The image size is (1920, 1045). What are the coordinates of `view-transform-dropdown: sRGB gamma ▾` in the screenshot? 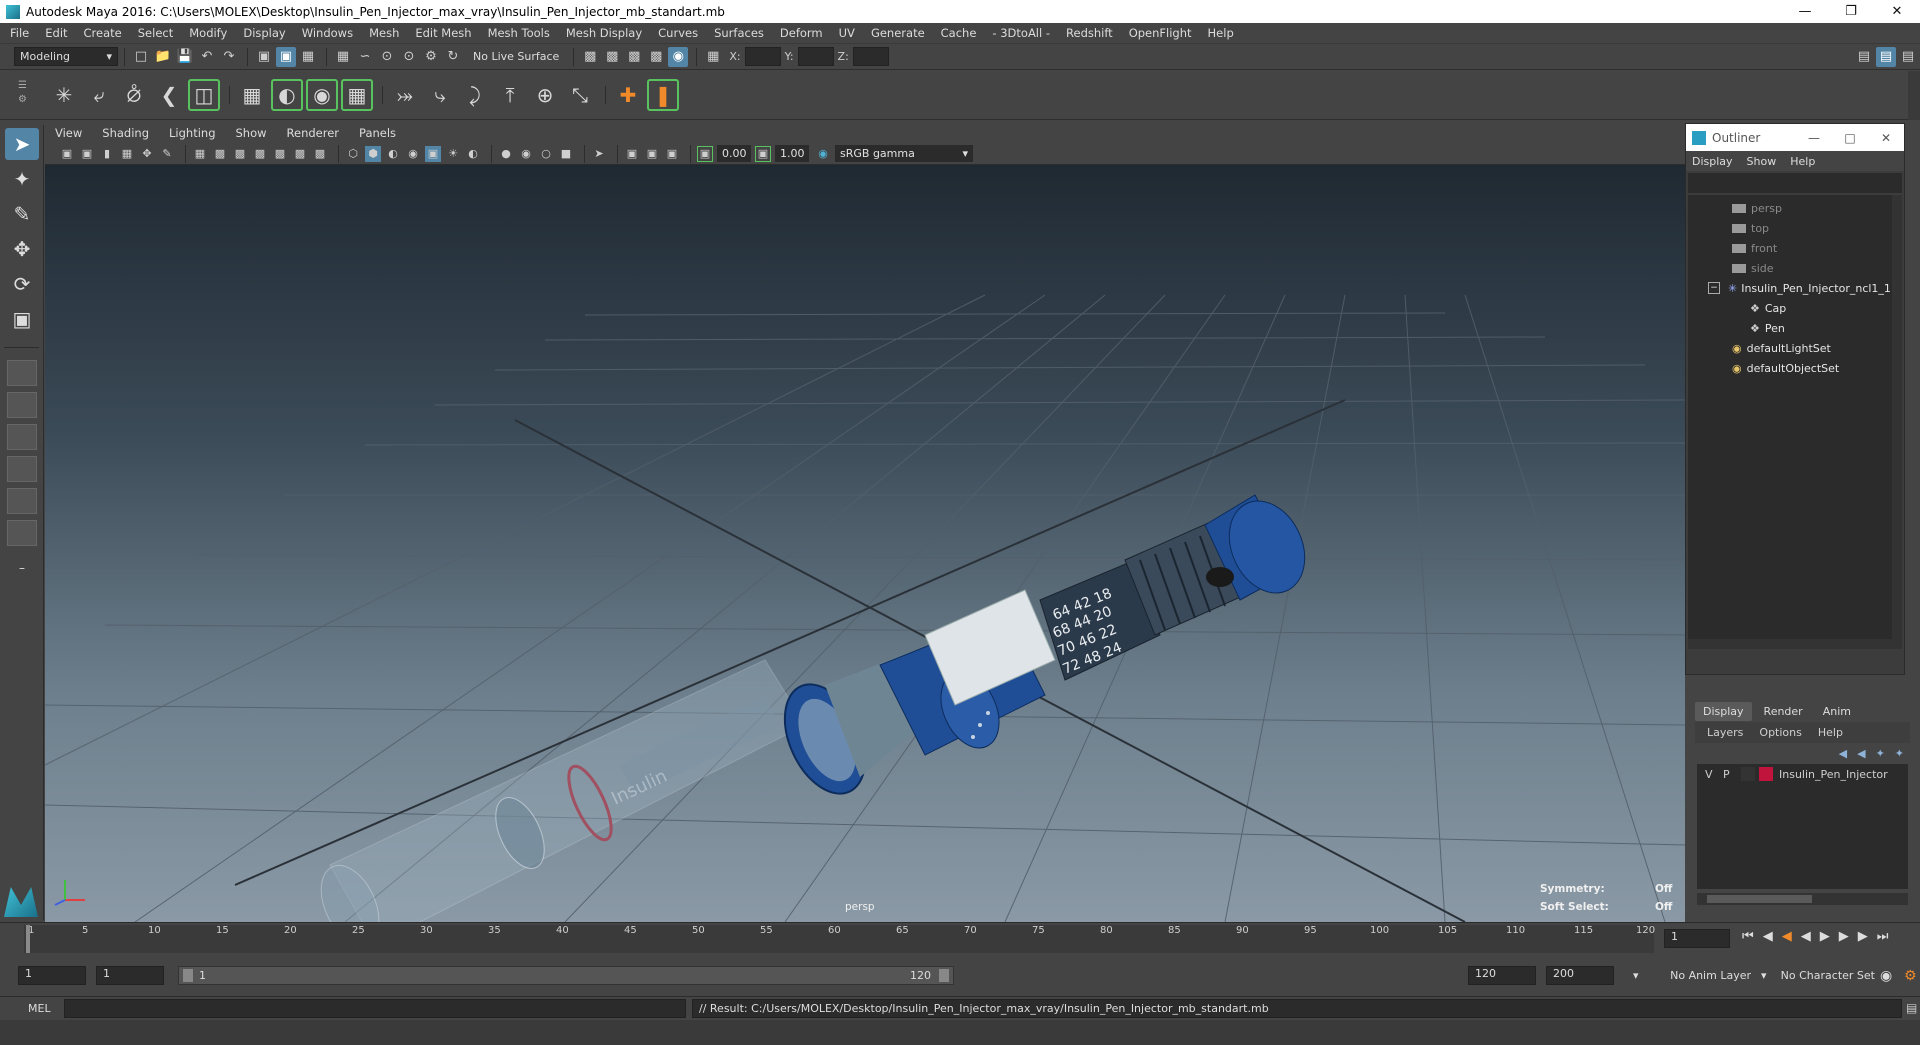 It's located at (904, 153).